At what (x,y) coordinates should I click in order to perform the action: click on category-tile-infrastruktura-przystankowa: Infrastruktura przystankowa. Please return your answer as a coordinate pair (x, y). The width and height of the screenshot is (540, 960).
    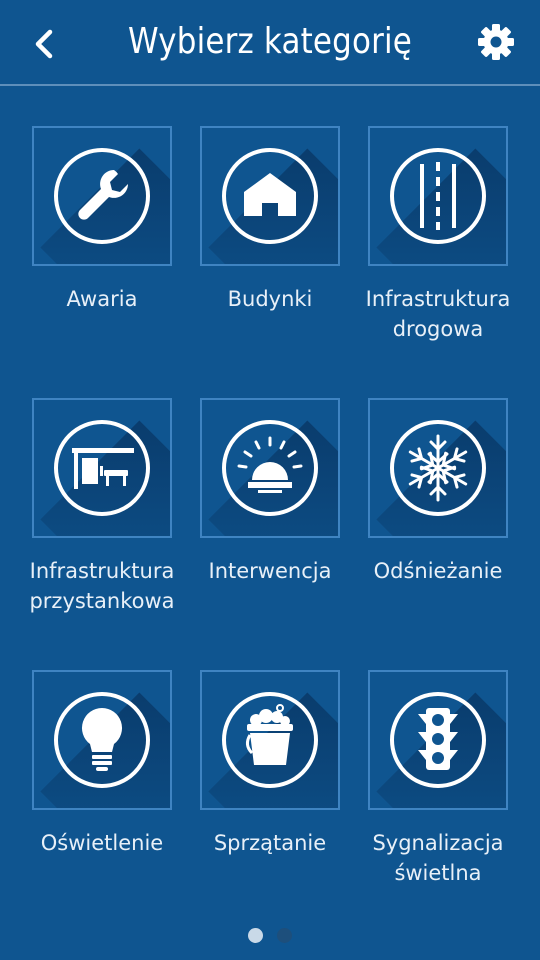
    Looking at the image, I should click on (102, 528).